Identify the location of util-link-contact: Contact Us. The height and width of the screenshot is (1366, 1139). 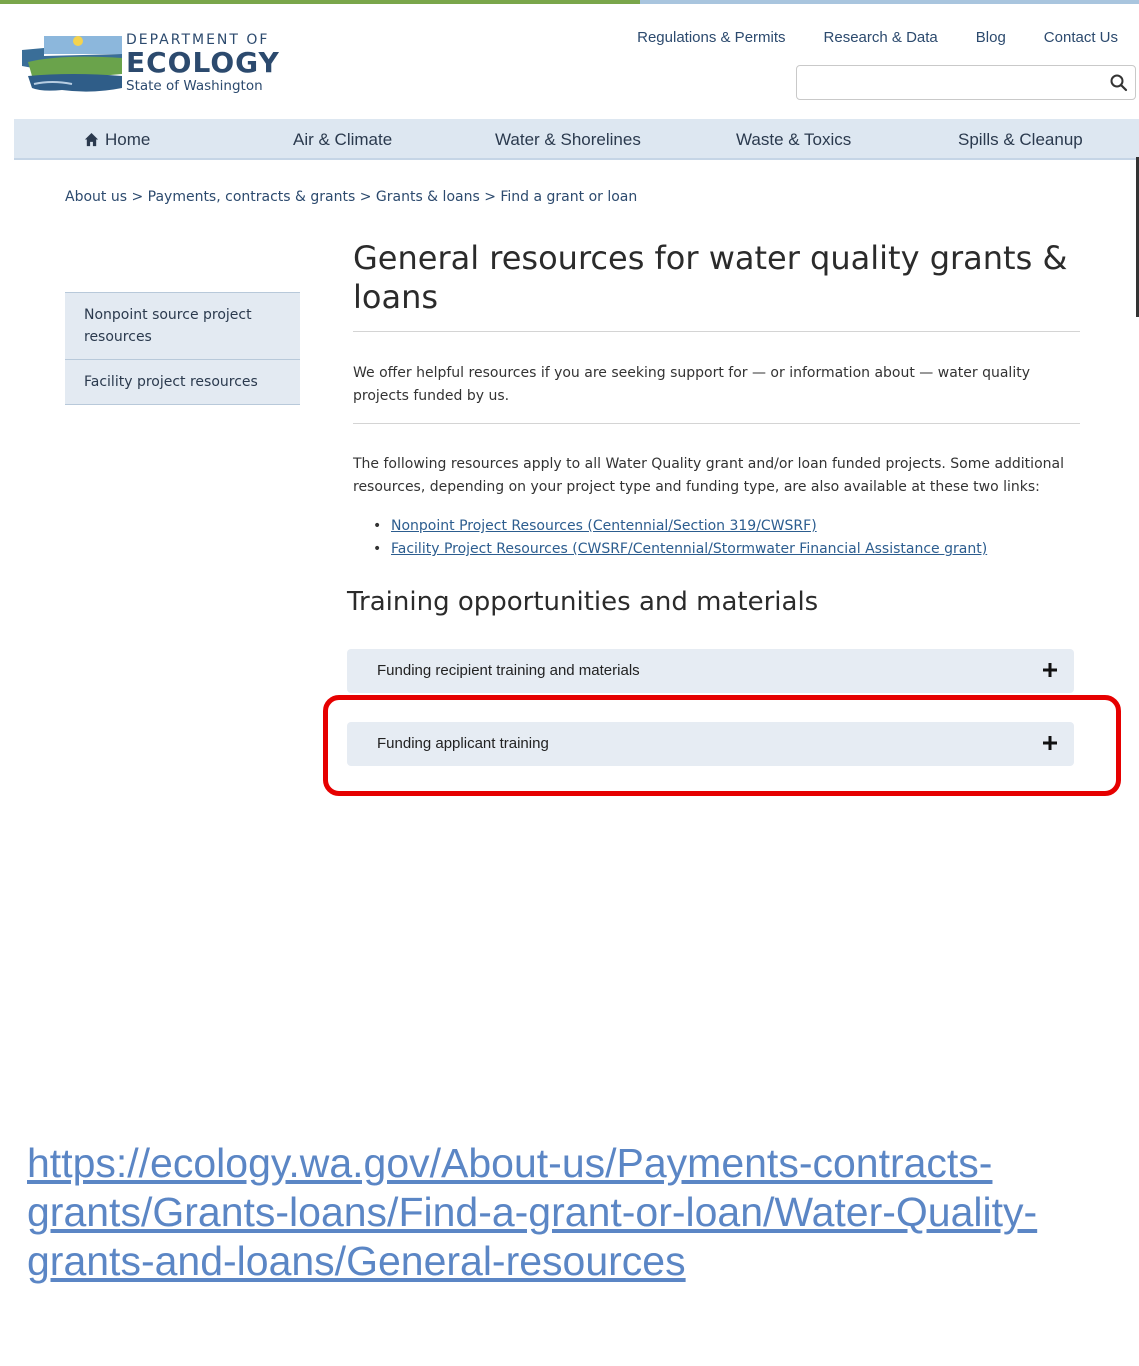
(1081, 37).